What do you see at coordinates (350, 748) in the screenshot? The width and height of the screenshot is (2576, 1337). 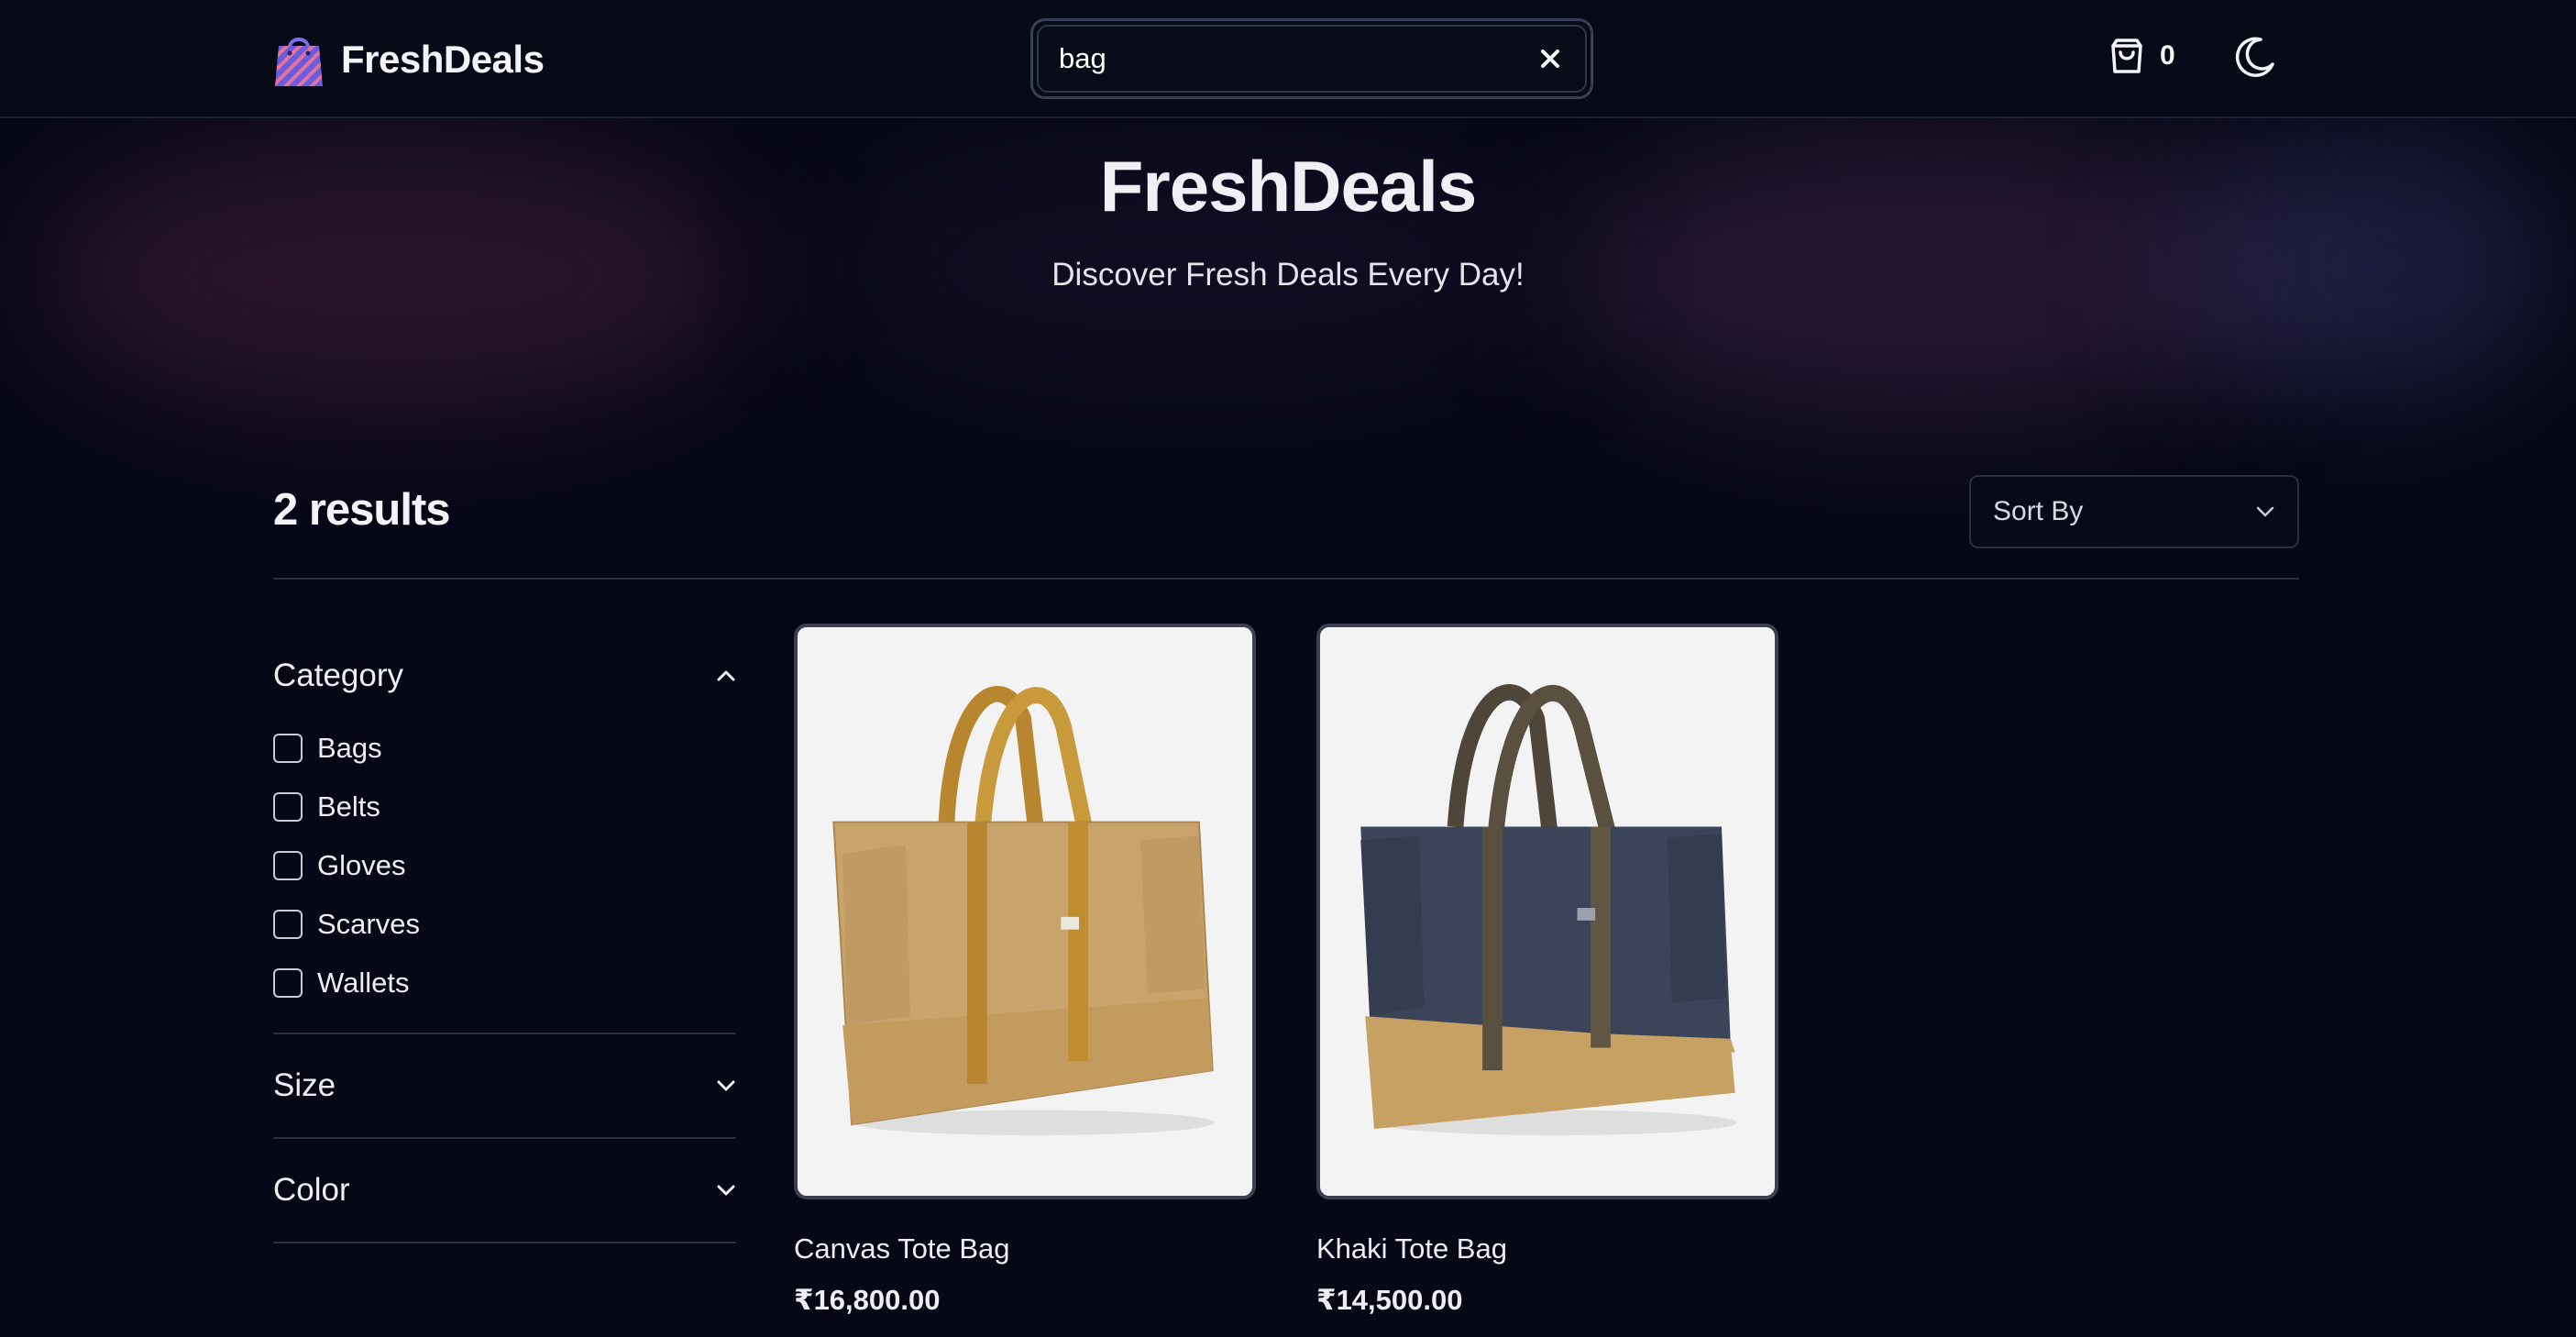 I see `option-label: Bags` at bounding box center [350, 748].